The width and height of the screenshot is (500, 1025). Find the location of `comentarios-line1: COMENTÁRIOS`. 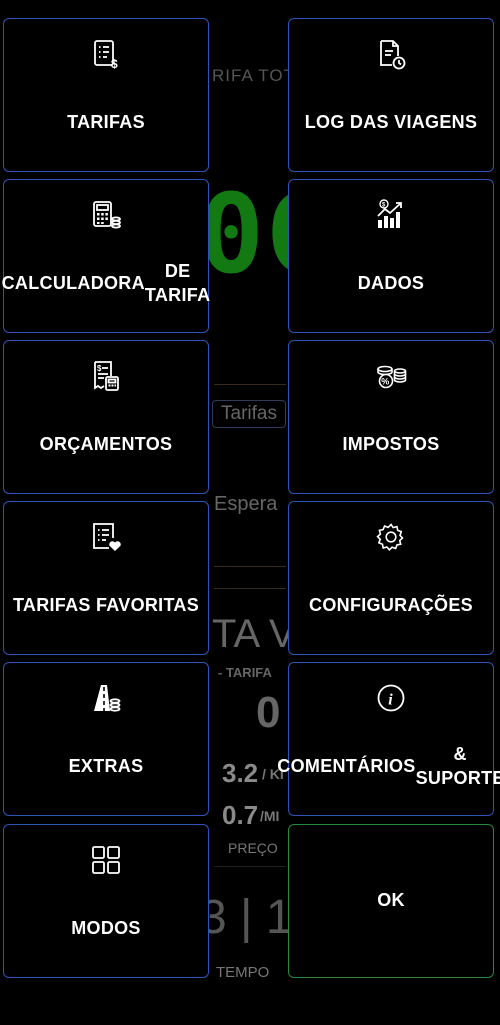

comentarios-line1: COMENTÁRIOS is located at coordinates (346, 766).